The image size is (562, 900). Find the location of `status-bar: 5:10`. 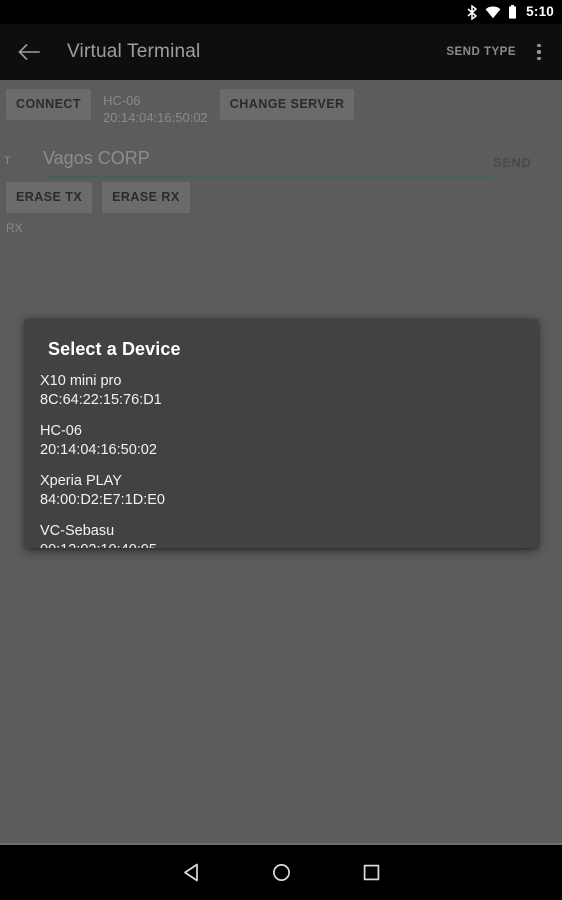

status-bar: 5:10 is located at coordinates (281, 12).